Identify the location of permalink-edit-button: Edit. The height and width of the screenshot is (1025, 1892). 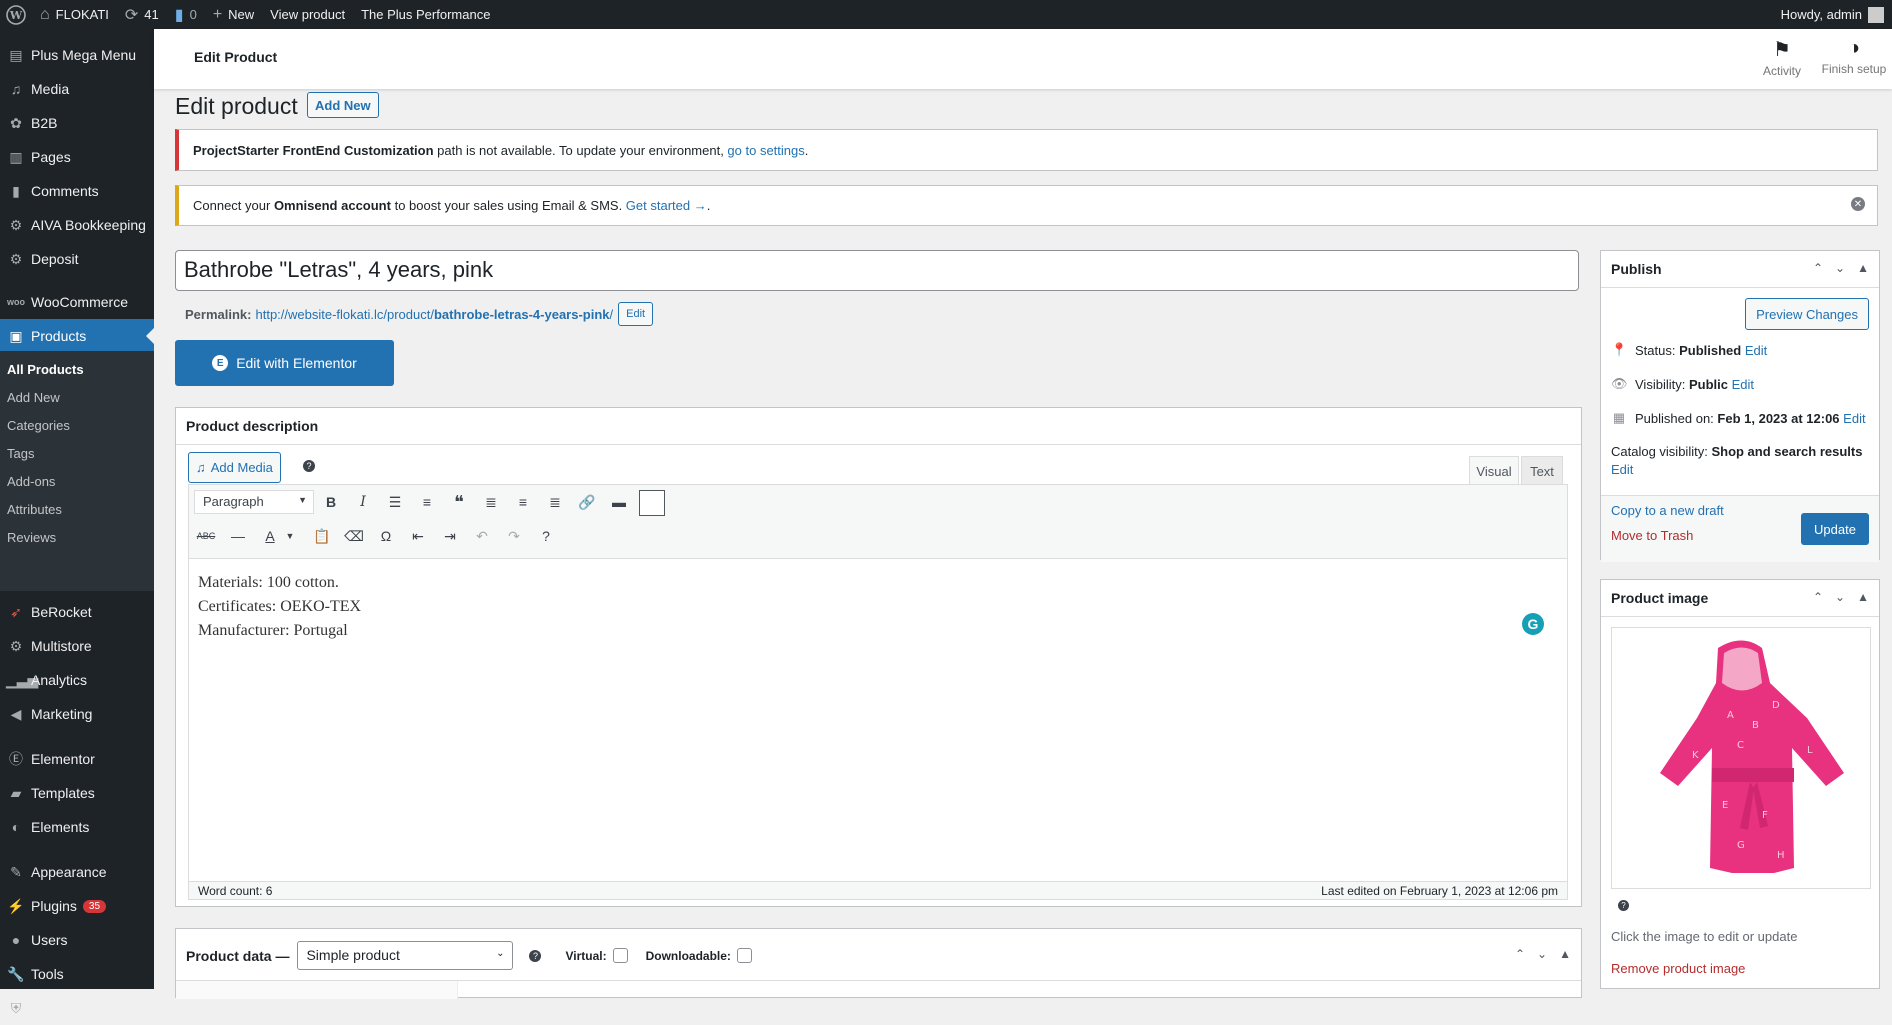
(636, 314).